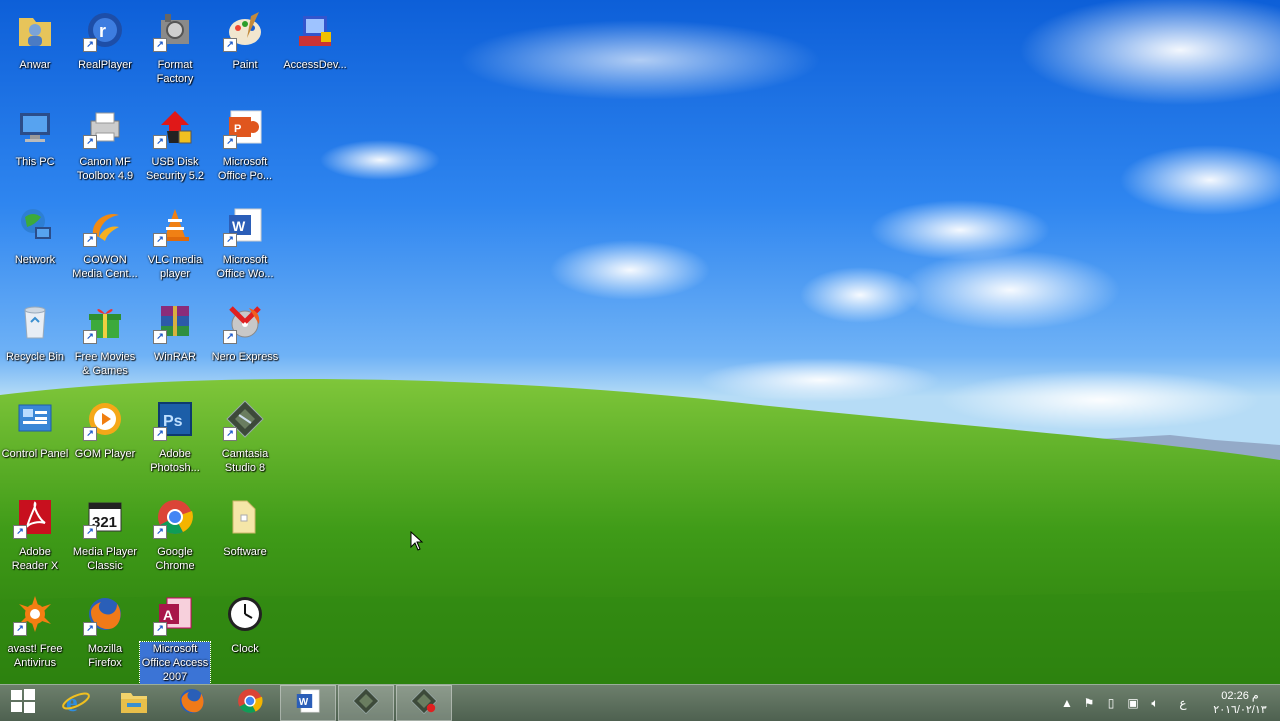 This screenshot has height=721, width=1280. I want to click on folder-icon, so click(245, 517).